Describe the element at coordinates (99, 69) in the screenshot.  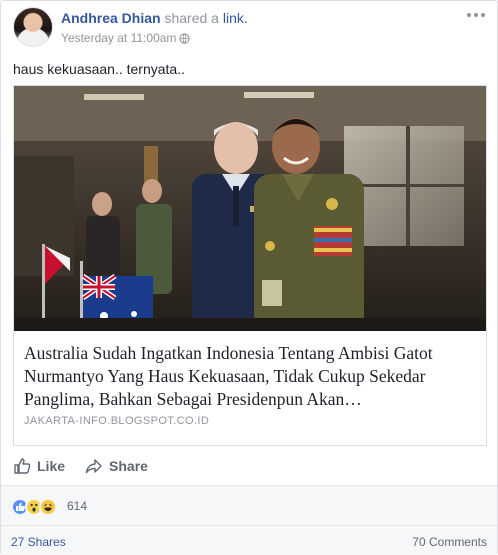
I see `post-message: haus kekuasaan.. ternyata..` at that location.